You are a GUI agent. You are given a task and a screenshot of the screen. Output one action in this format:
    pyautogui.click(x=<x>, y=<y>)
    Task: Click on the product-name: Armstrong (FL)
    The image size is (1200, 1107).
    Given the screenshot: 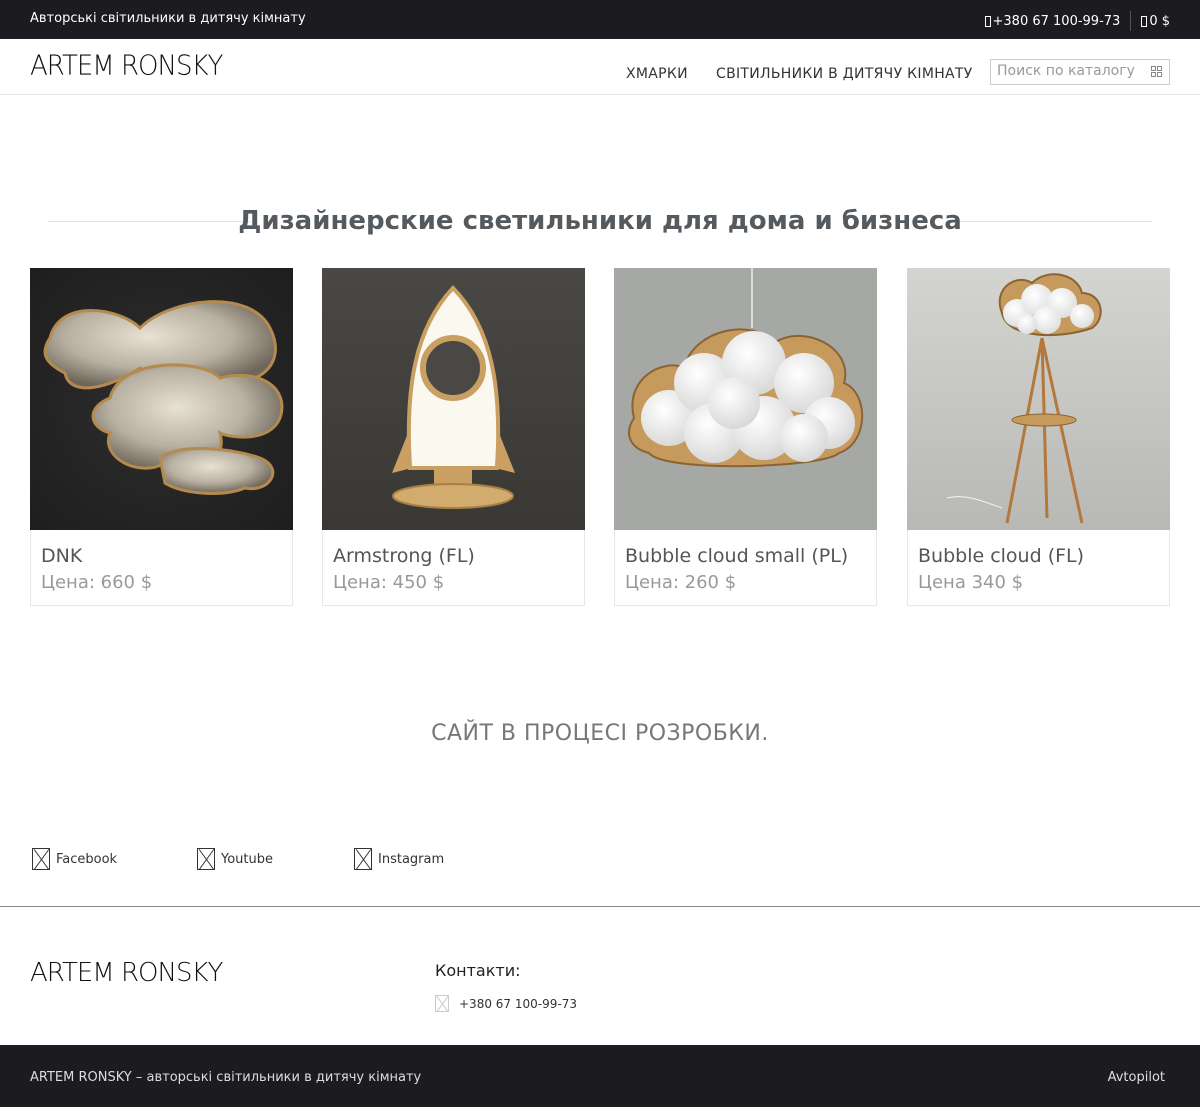 What is the action you would take?
    pyautogui.click(x=404, y=556)
    